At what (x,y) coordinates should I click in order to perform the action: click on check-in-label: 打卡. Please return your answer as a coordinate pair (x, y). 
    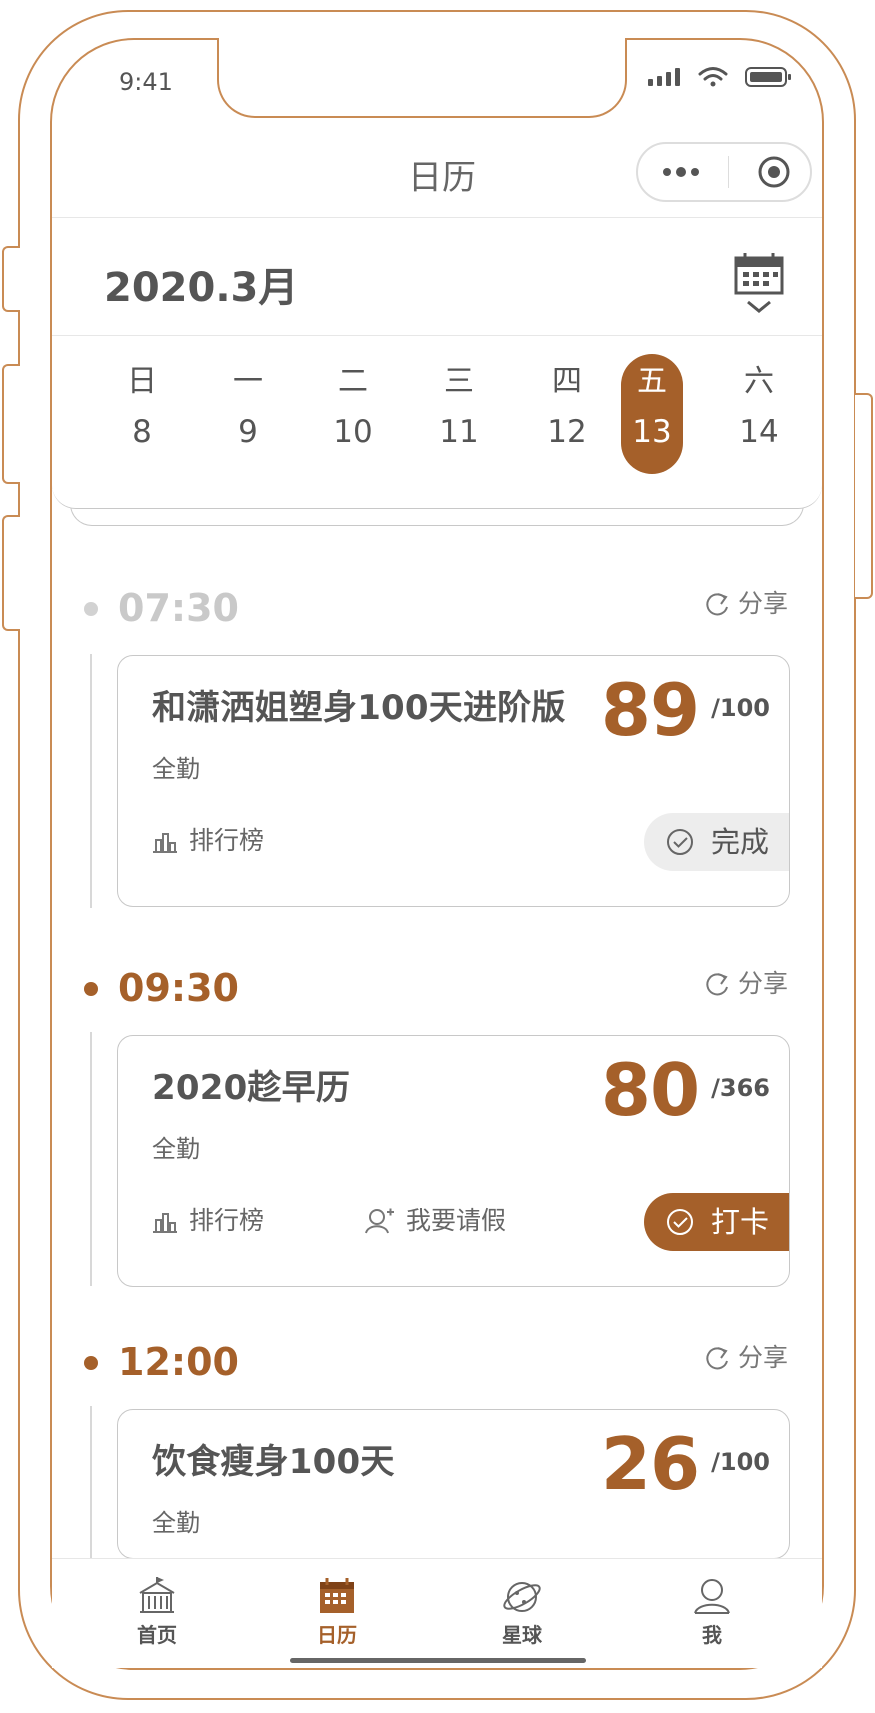
    Looking at the image, I should click on (739, 1222).